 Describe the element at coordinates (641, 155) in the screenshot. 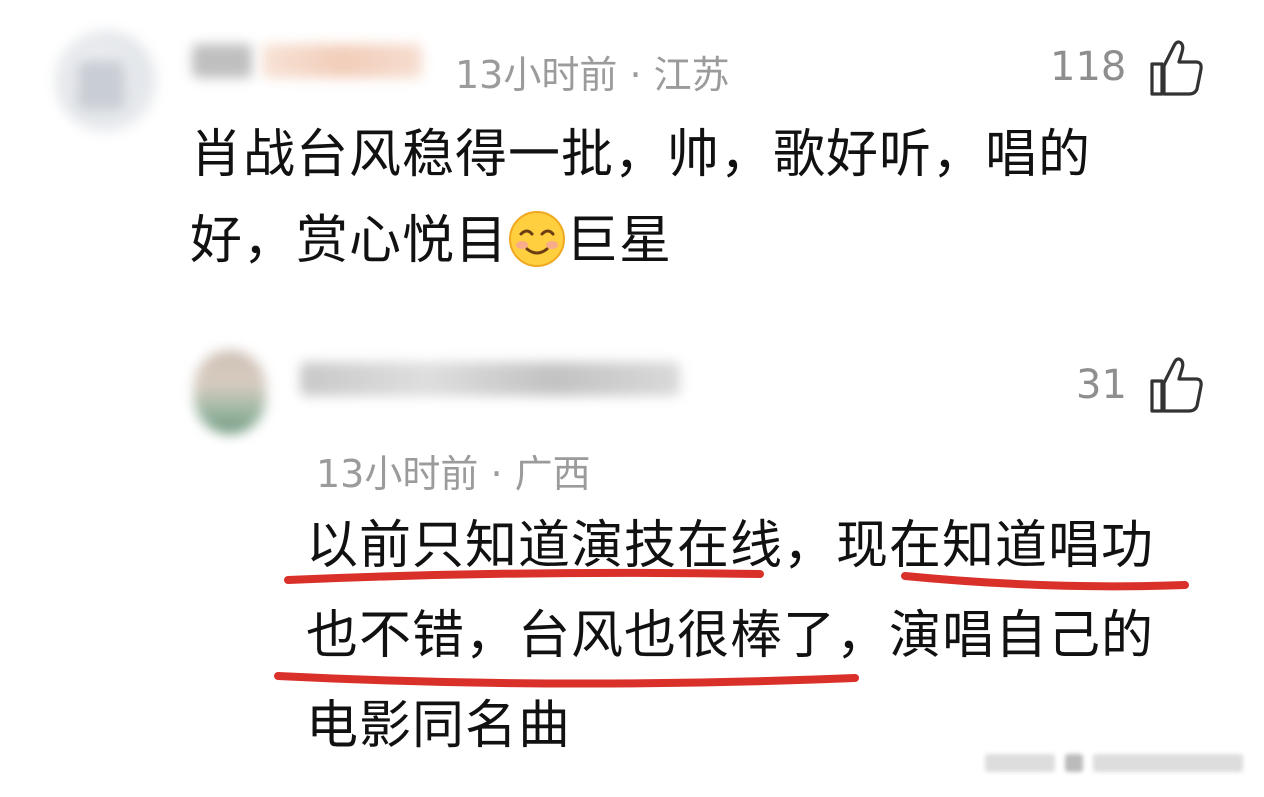

I see `comment-text-line: 肖战台风稳得一批，帅，歌好听，唱的` at that location.